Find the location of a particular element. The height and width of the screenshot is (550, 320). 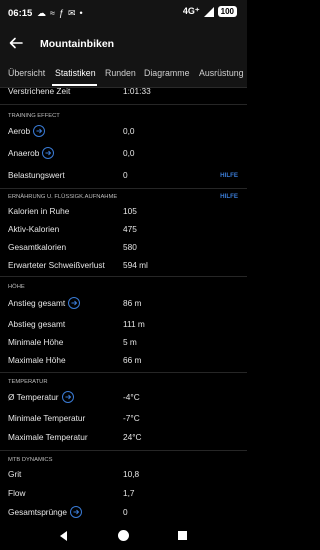

stat-row-anaerob: Anaerob 0,0 is located at coordinates (123, 154).